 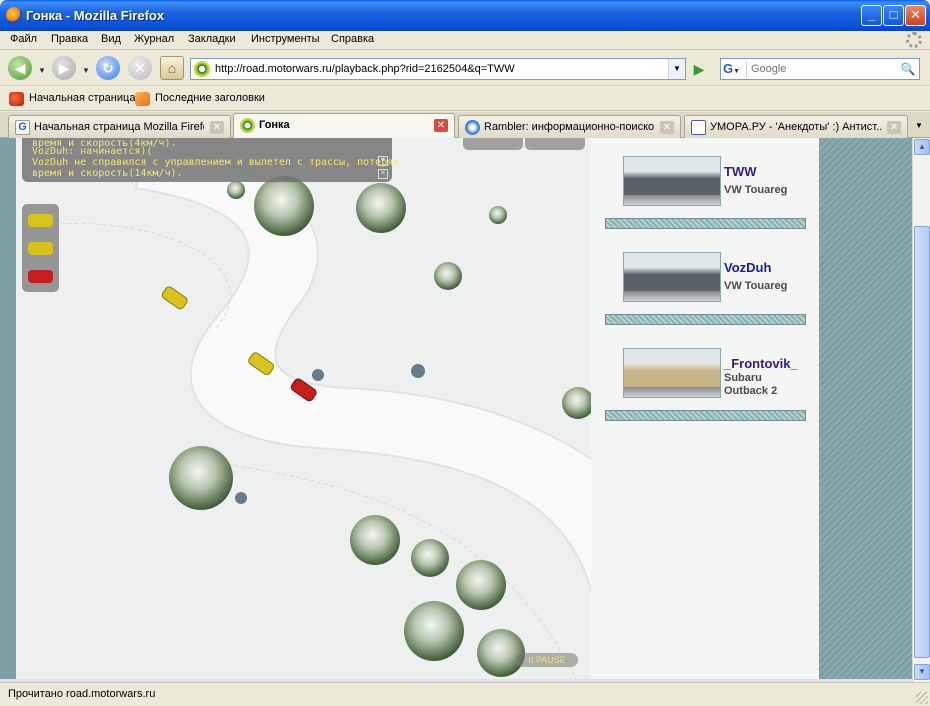 What do you see at coordinates (915, 15) in the screenshot?
I see `close-button: ✕` at bounding box center [915, 15].